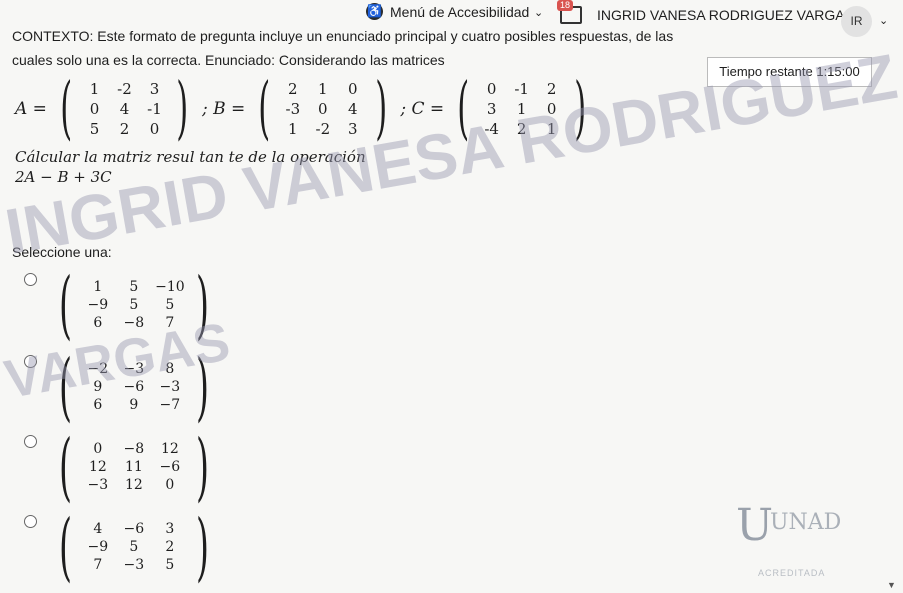 The height and width of the screenshot is (593, 903). Describe the element at coordinates (30, 361) in the screenshot. I see `option-b-radio` at that location.